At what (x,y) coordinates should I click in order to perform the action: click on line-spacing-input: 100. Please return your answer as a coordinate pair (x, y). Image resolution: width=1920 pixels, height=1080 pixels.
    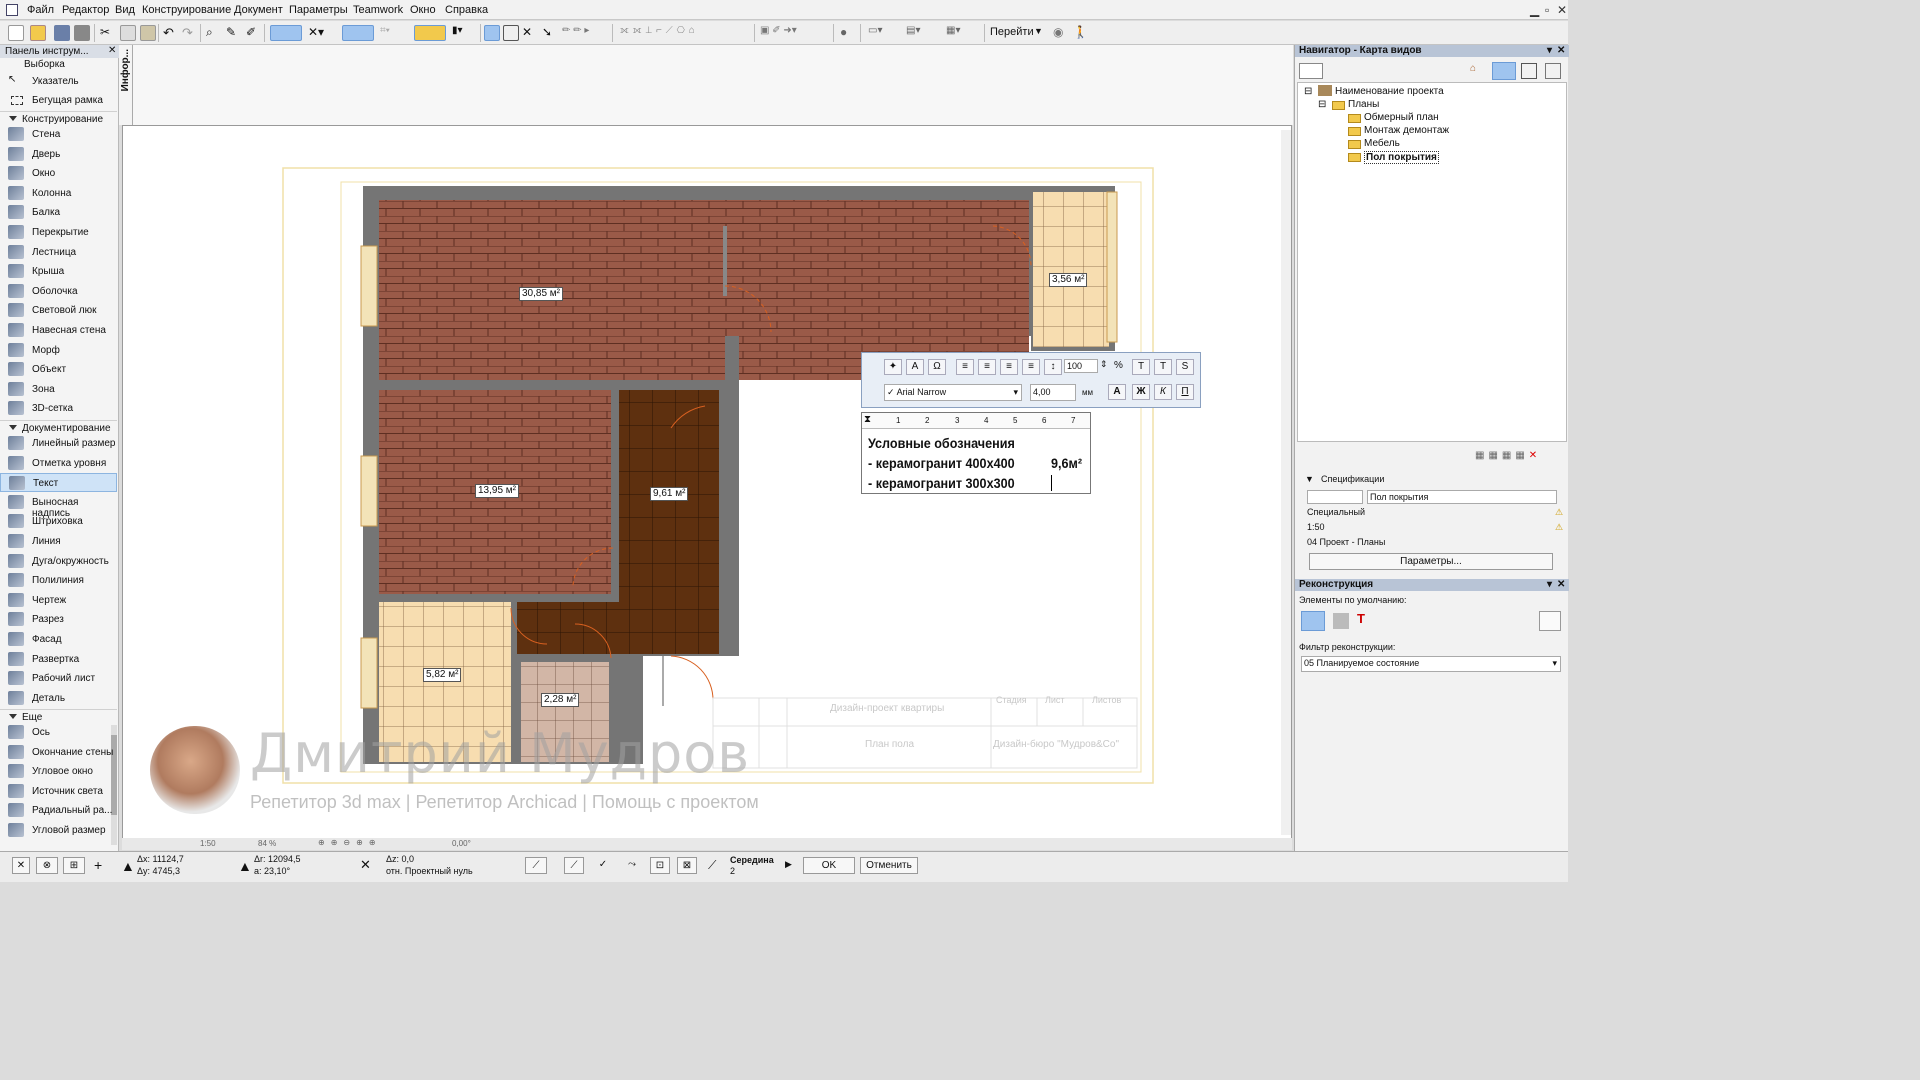
    Looking at the image, I should click on (1081, 366).